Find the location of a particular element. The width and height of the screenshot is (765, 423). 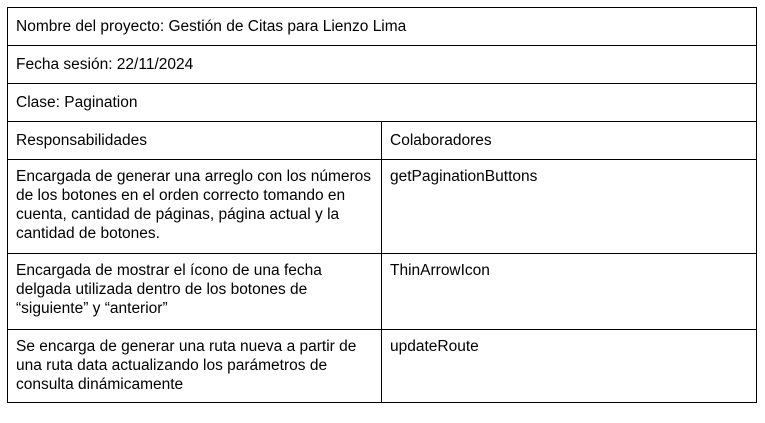

session-date-row: Fecha sesión: 22/11/2024 is located at coordinates (382, 64).